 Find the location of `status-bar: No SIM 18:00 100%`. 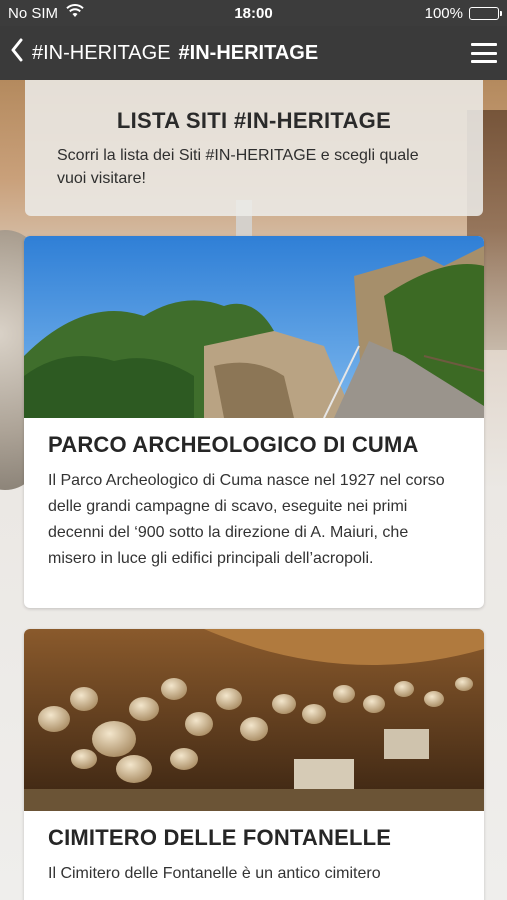

status-bar: No SIM 18:00 100% is located at coordinates (253, 13).